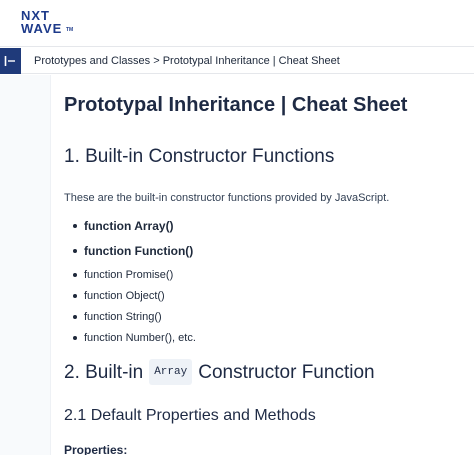 The height and width of the screenshot is (455, 474). What do you see at coordinates (237, 23) in the screenshot?
I see `top-header: NXT WAVE TM` at bounding box center [237, 23].